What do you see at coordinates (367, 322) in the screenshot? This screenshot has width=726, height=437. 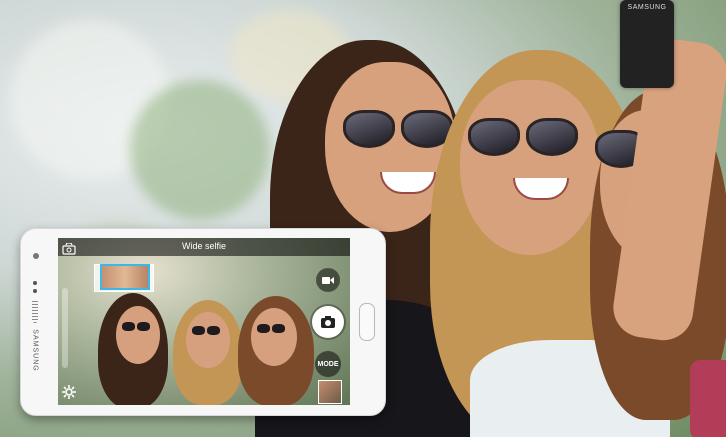 I see `home-button` at bounding box center [367, 322].